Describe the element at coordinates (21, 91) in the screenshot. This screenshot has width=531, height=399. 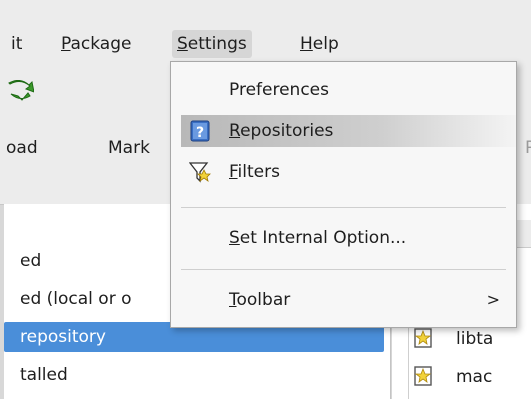
I see `reload-icon` at that location.